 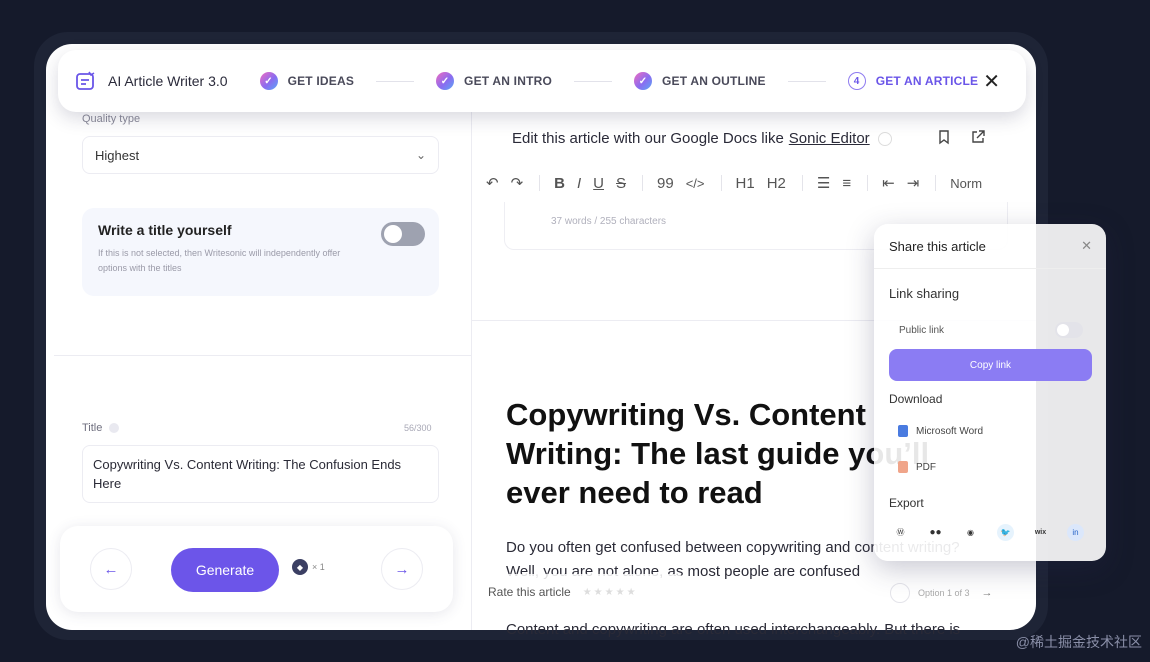 I want to click on quote-icon: 99, so click(x=665, y=183).